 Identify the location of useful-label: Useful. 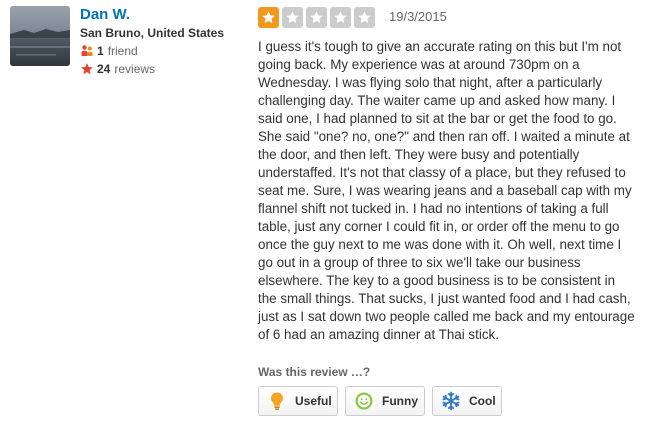
(313, 401).